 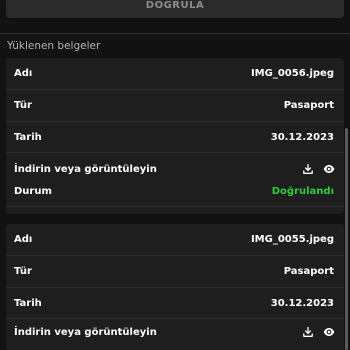 What do you see at coordinates (175, 239) in the screenshot?
I see `document-name-row: Adı IMG_0055.jpeg` at bounding box center [175, 239].